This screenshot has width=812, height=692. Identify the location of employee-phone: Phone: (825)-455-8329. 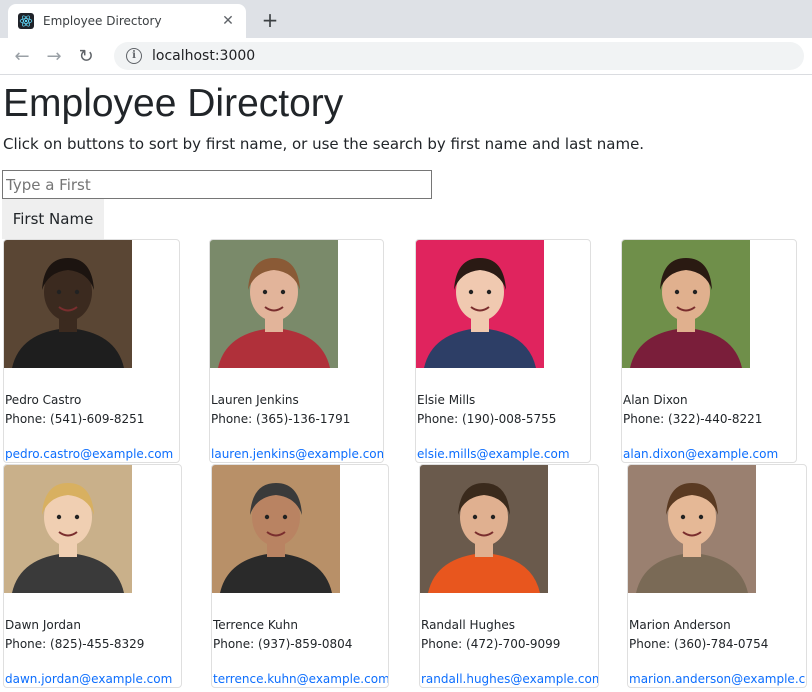
(75, 644).